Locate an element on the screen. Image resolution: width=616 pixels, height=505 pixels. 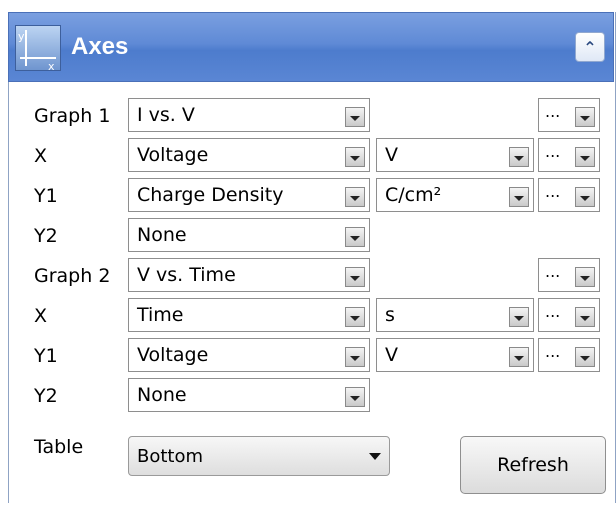
graph2-x-unit-select: s is located at coordinates (455, 315).